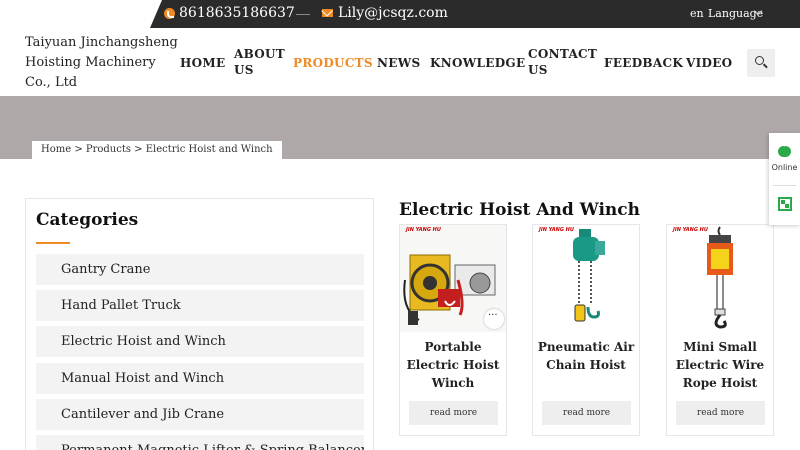  I want to click on phone-link: 8618635186637, so click(229, 13).